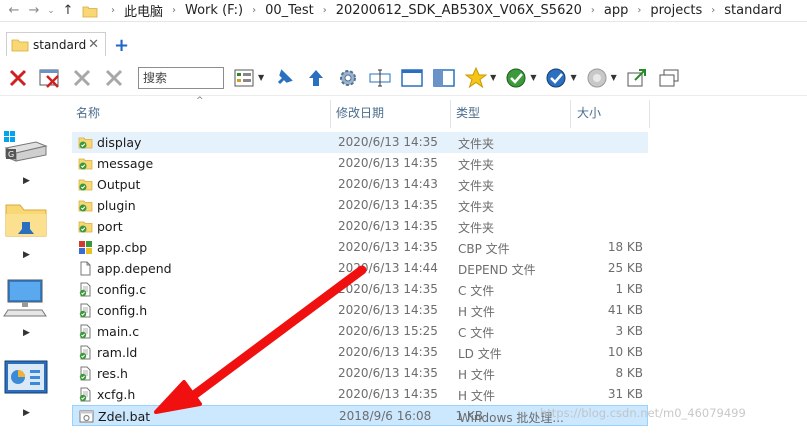 Image resolution: width=807 pixels, height=434 pixels. Describe the element at coordinates (93, 44) in the screenshot. I see `close-tab-icon: ✕` at that location.